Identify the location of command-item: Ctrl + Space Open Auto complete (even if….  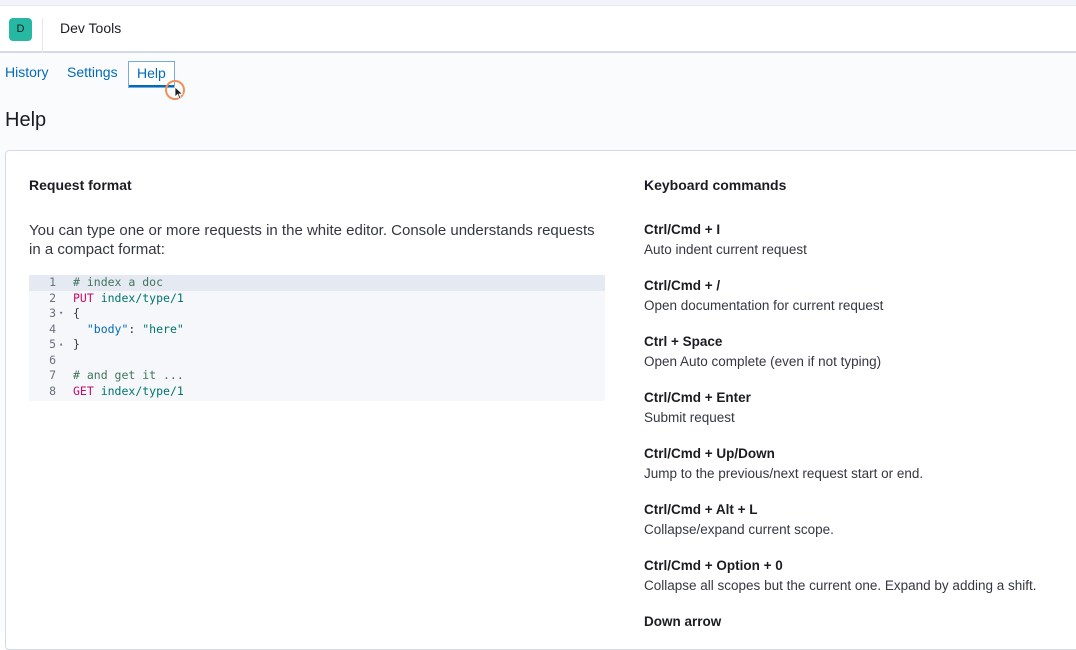
(860, 353).